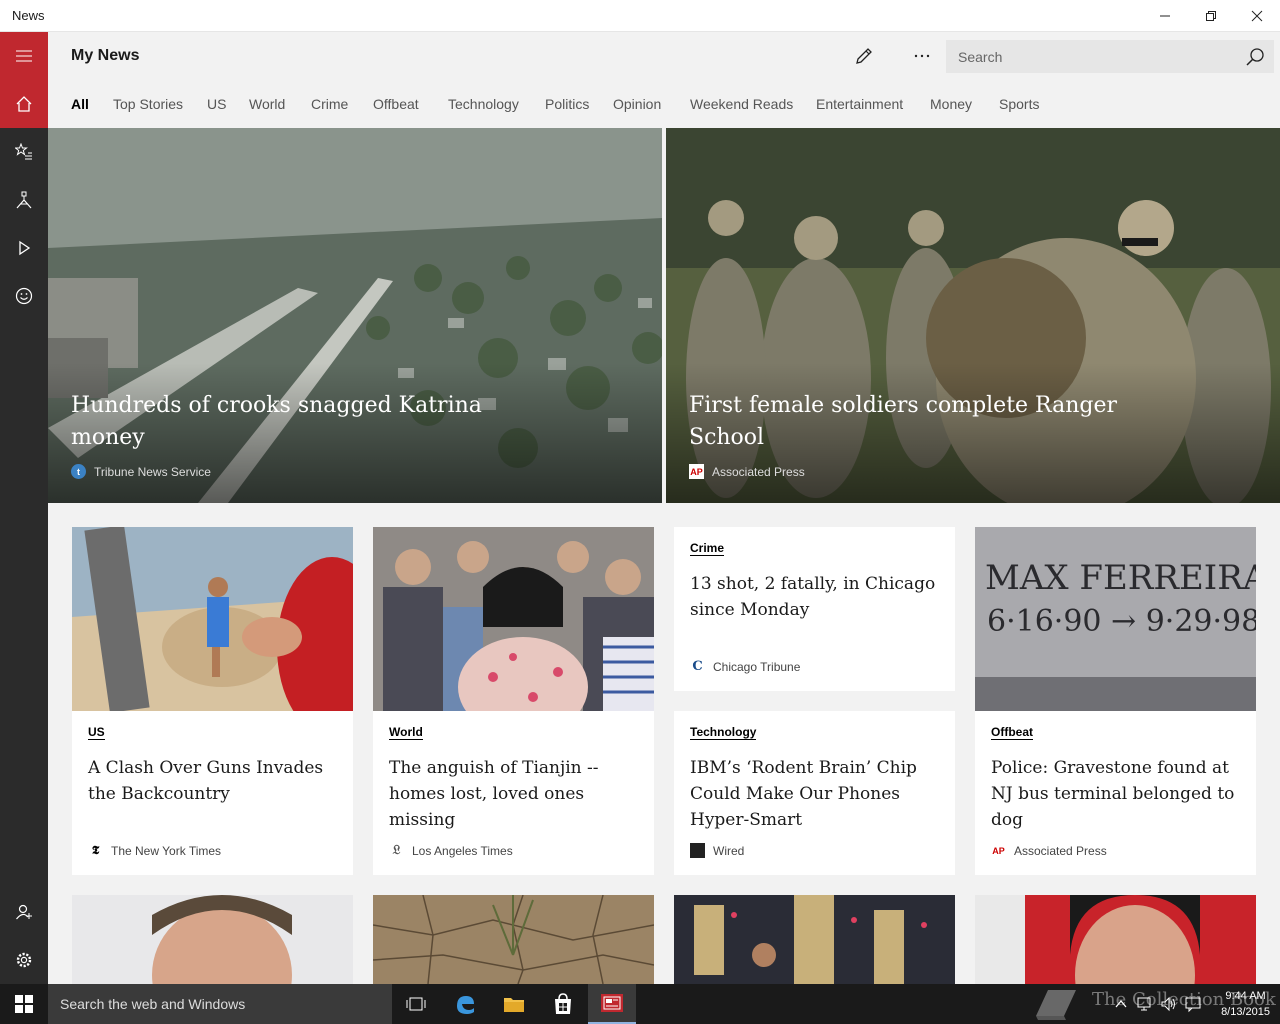 The image size is (1280, 1024). I want to click on card-source-name: Associated Press, so click(1060, 850).